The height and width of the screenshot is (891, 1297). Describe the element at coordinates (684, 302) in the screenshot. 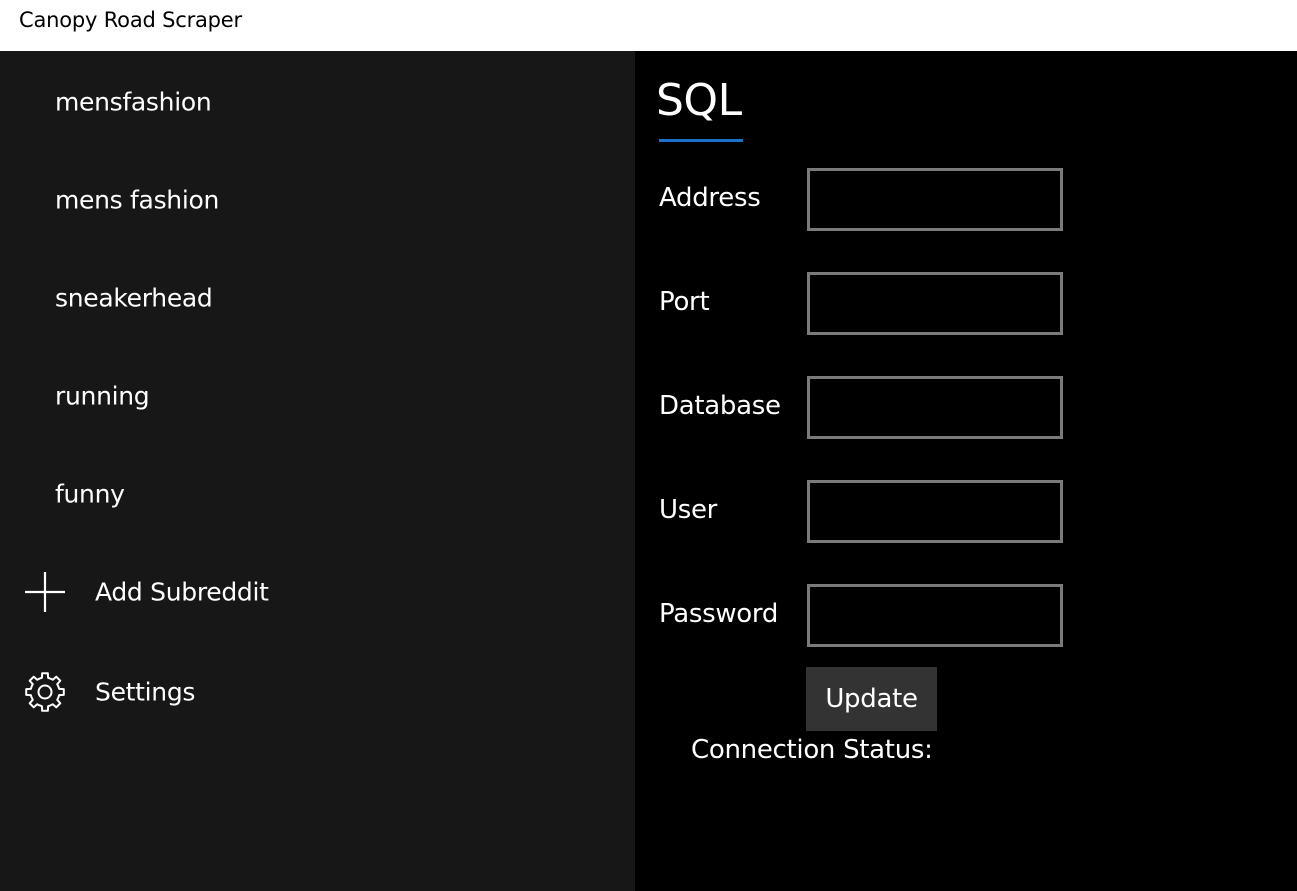

I see `port-label: Port` at that location.